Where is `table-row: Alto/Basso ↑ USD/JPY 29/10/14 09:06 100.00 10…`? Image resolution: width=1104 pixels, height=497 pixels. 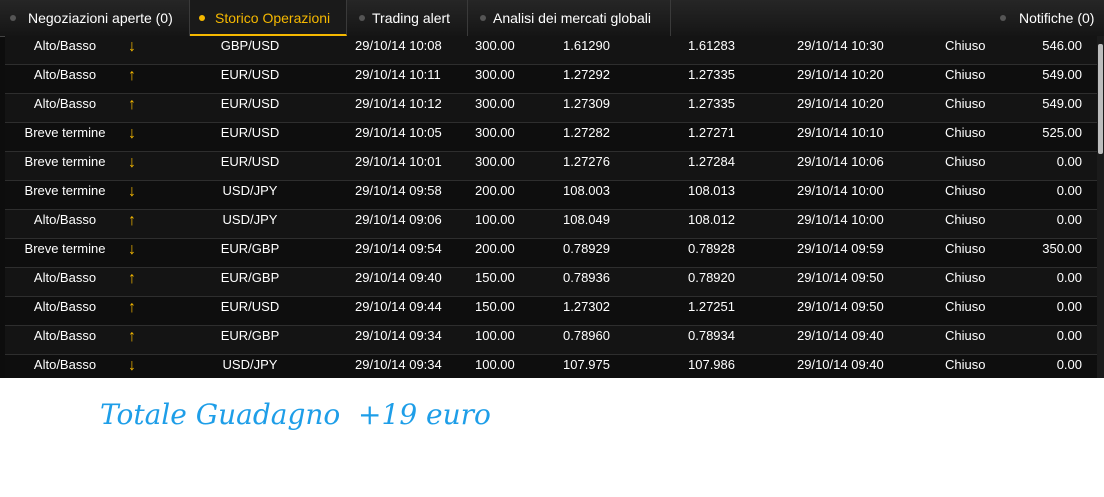
table-row: Alto/Basso ↑ USD/JPY 29/10/14 09:06 100.00 10… is located at coordinates (551, 224).